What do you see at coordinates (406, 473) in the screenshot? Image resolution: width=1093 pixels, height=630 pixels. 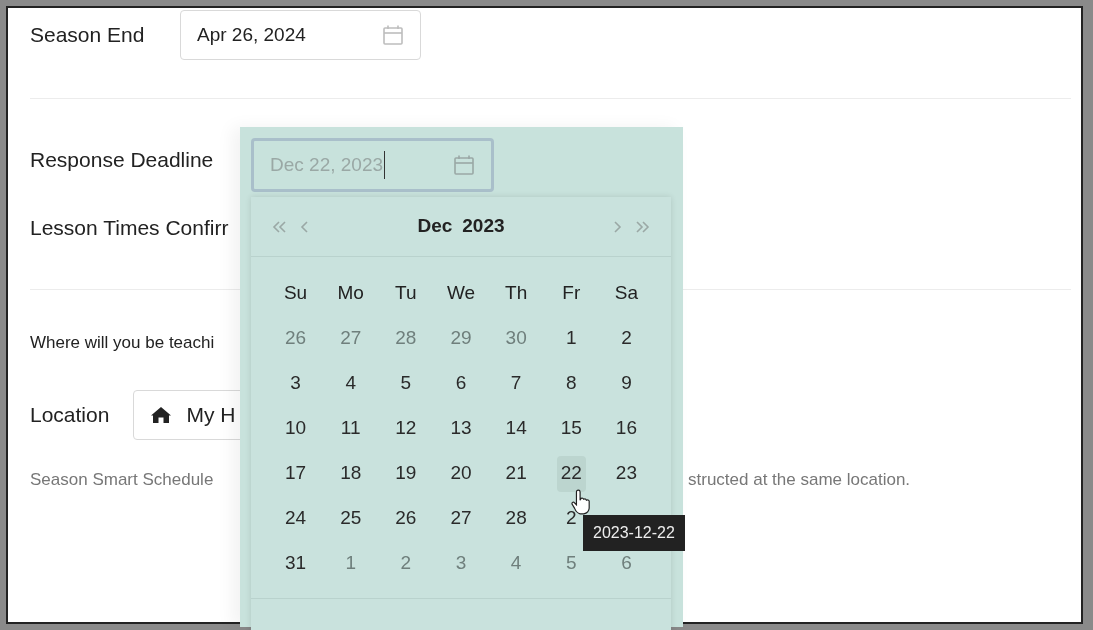 I see `day-cell: 19` at bounding box center [406, 473].